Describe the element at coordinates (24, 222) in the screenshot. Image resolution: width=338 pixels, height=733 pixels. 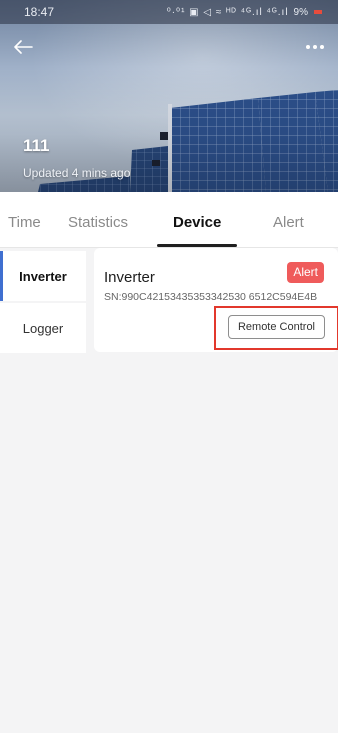
I see `tab-time: Time` at that location.